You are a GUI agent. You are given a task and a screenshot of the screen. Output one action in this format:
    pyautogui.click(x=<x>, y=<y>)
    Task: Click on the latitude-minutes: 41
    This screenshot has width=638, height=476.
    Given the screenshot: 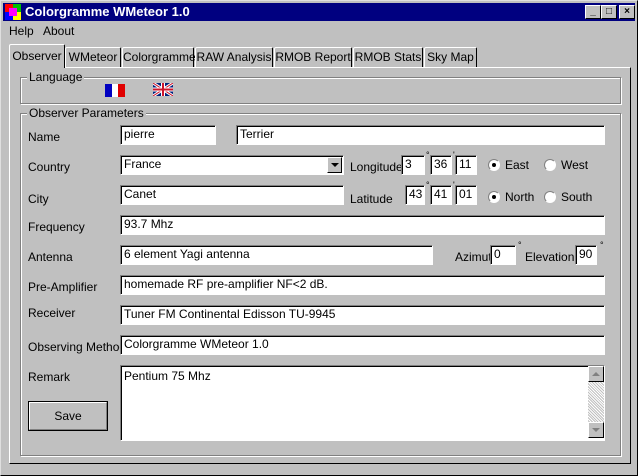 What is the action you would take?
    pyautogui.click(x=441, y=195)
    